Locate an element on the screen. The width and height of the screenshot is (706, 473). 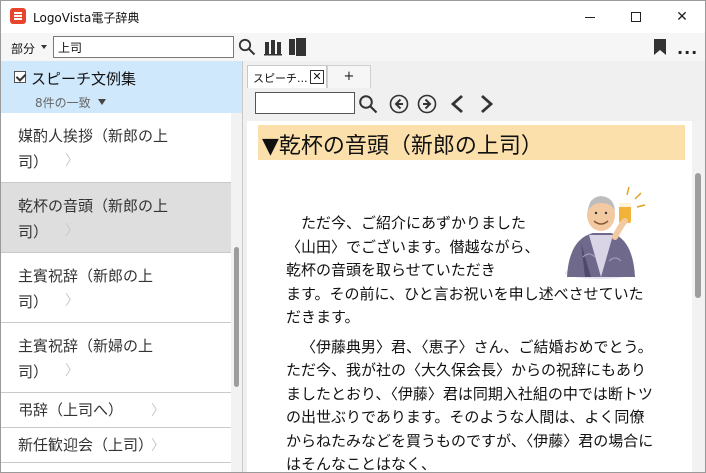
dictionary-header: スピーチ文例集 8件の一致 is located at coordinates (121, 87).